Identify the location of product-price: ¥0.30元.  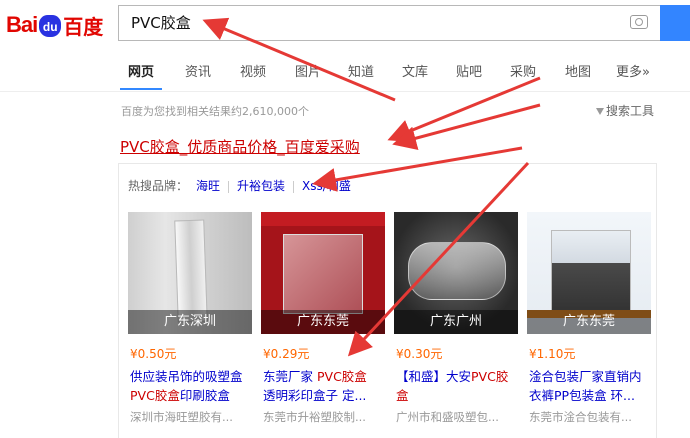
(419, 354).